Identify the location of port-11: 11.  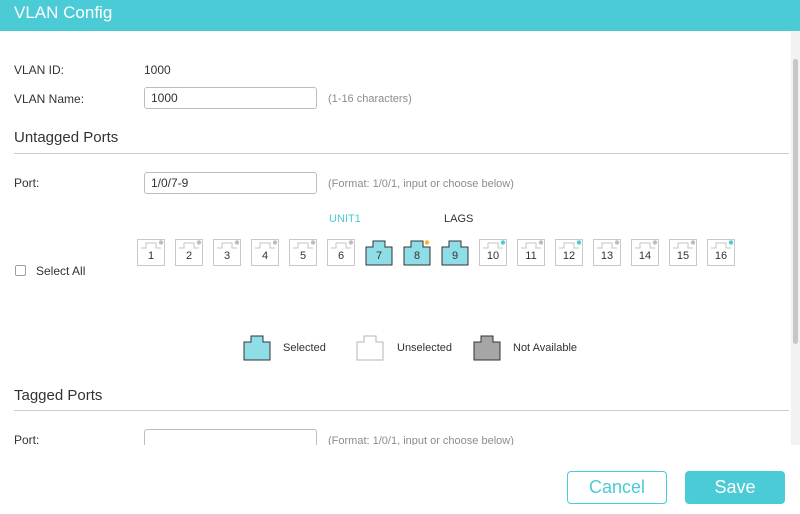
(531, 252).